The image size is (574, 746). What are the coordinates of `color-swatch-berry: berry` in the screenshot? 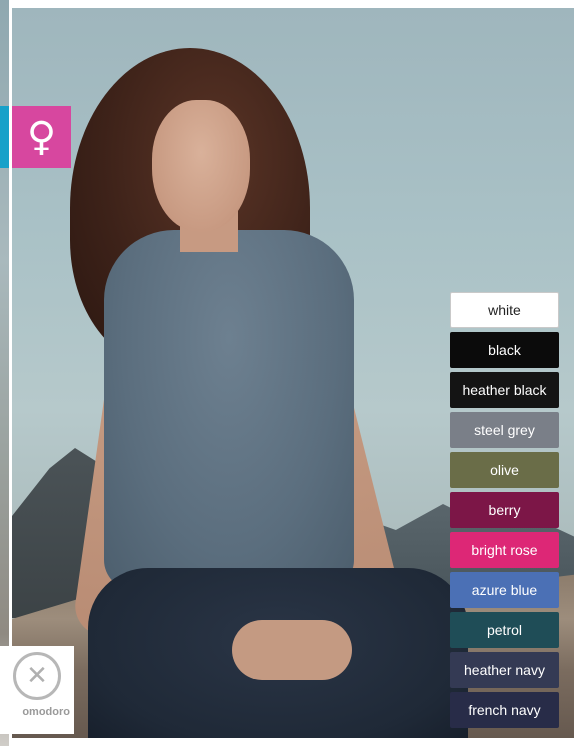 It's located at (504, 510).